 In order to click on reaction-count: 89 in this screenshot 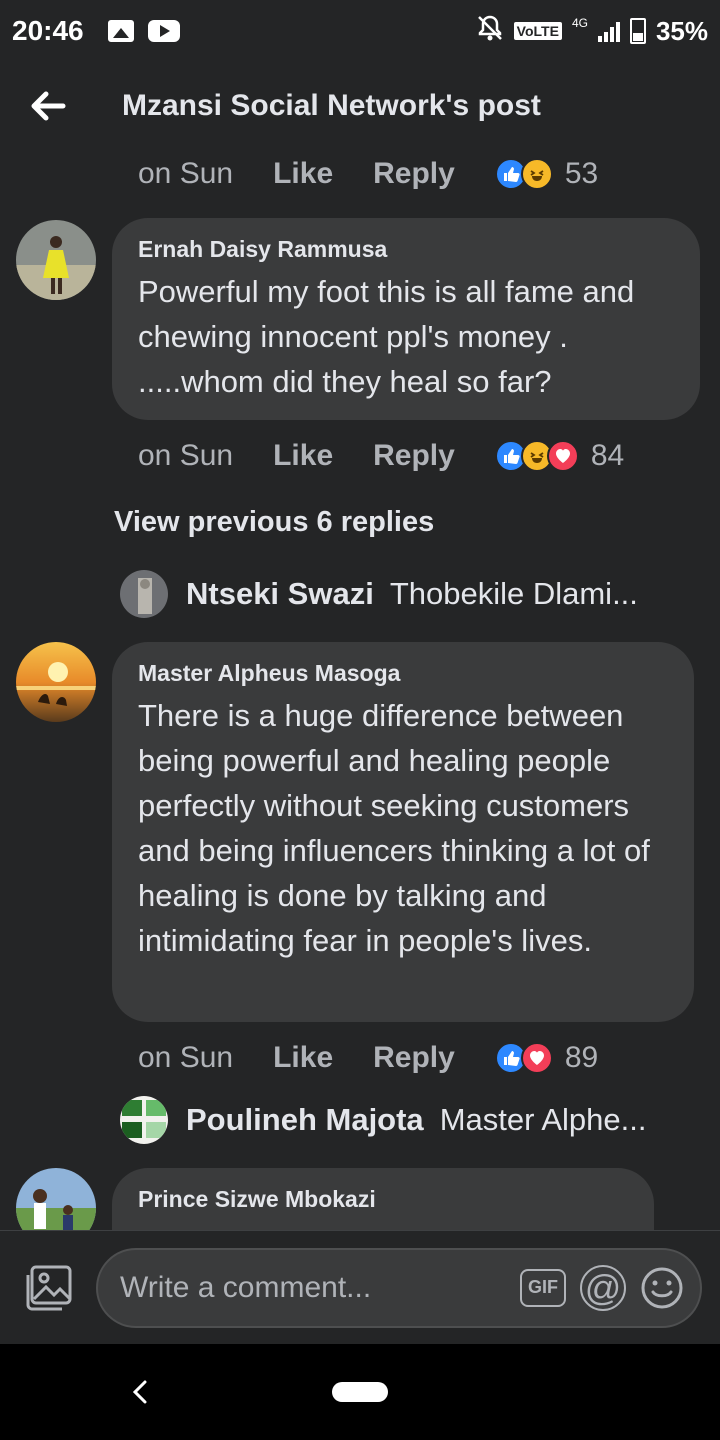, I will do `click(581, 1057)`.